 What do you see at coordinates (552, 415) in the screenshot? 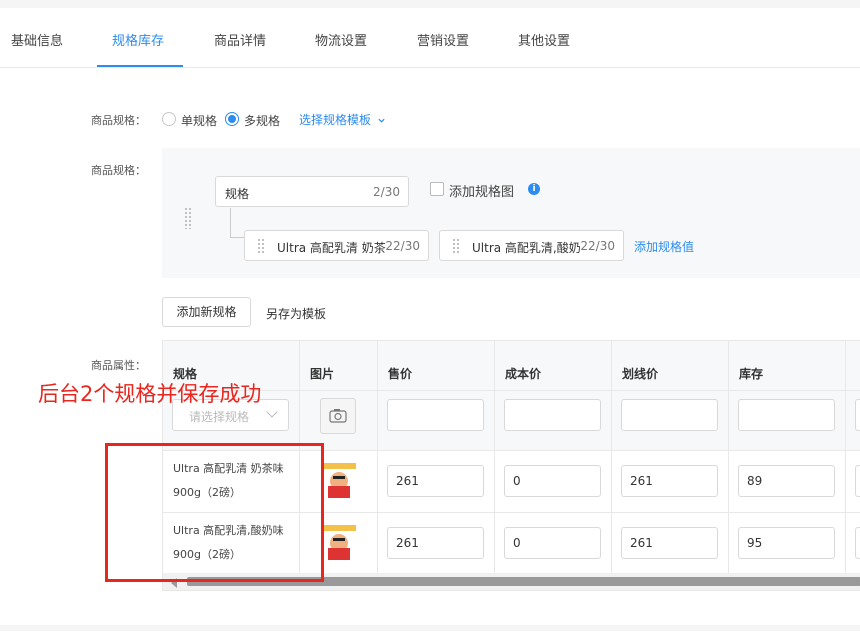
I see `batch-cost-input` at bounding box center [552, 415].